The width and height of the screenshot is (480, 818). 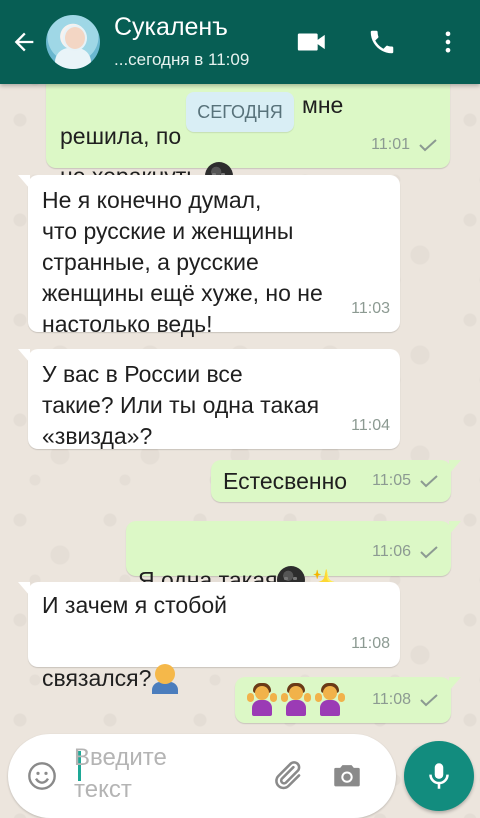 I want to click on mic-icon, so click(x=439, y=776).